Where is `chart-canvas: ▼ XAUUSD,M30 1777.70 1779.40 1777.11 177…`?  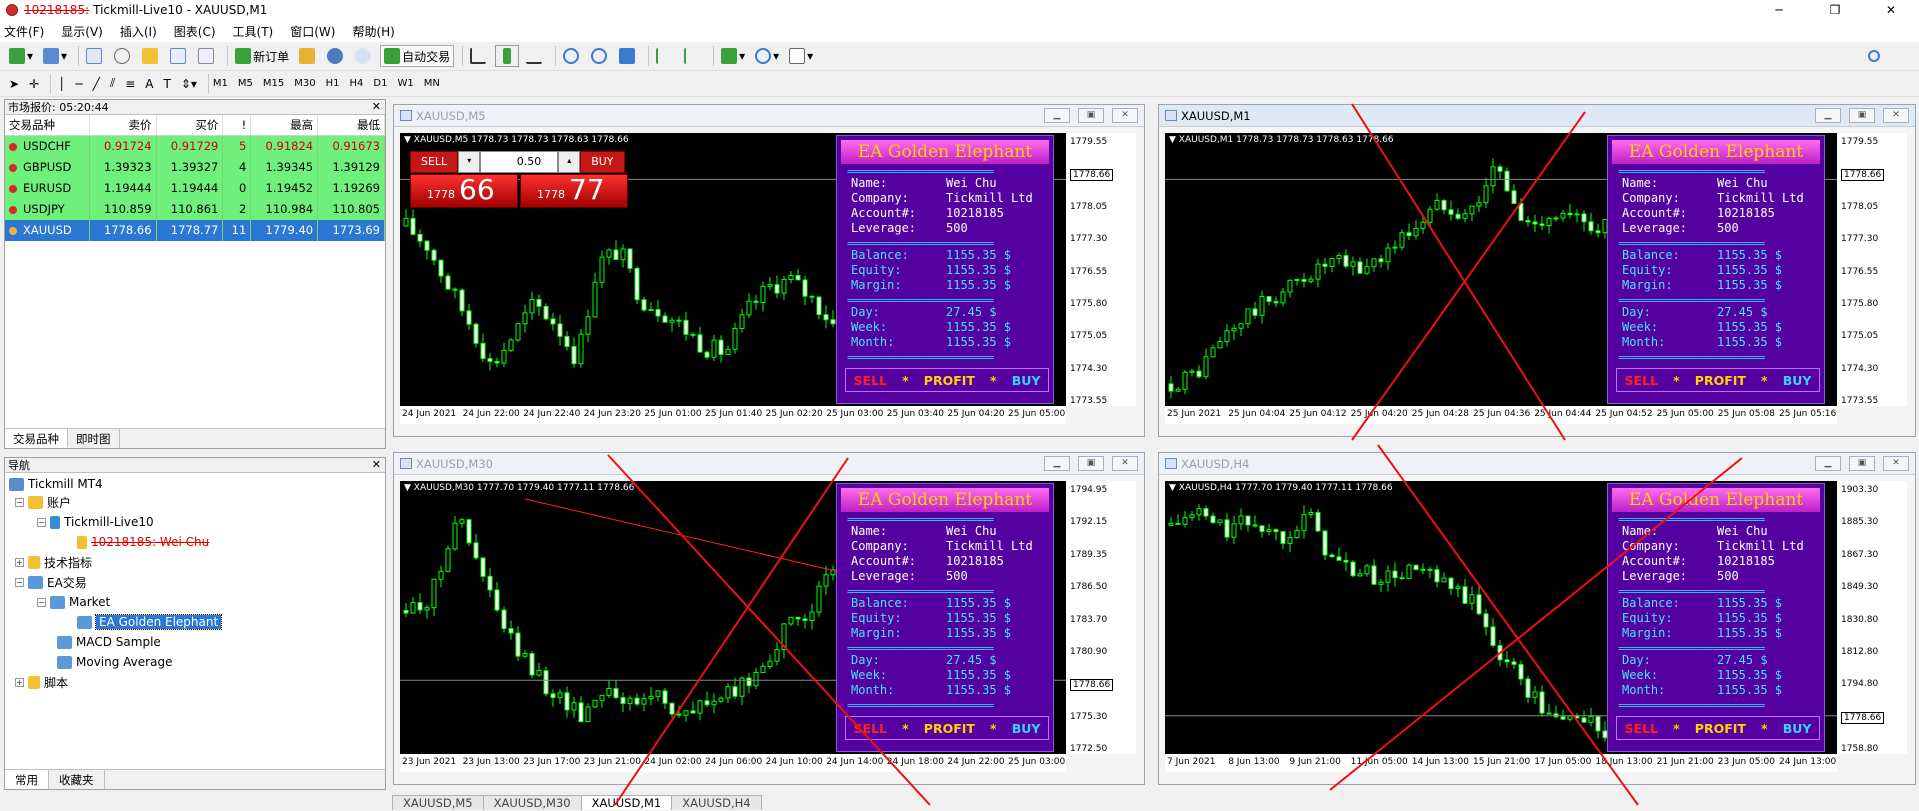 chart-canvas: ▼ XAUUSD,M30 1777.70 1779.40 1777.11 177… is located at coordinates (733, 617).